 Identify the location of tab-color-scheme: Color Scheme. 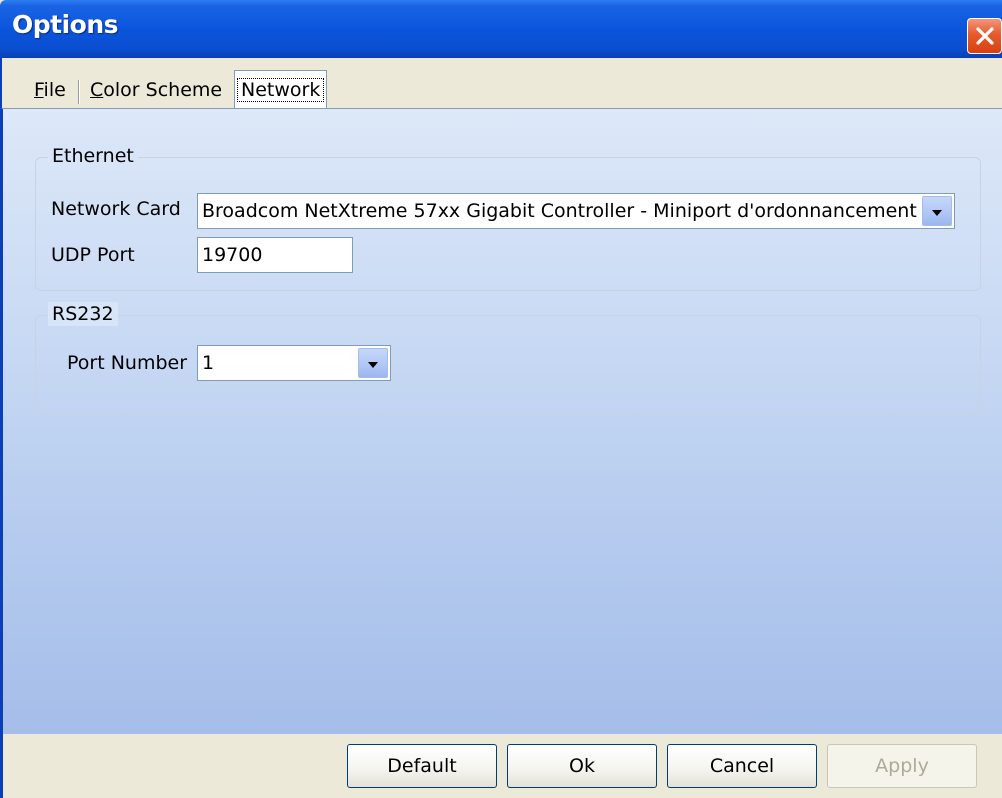
(156, 90).